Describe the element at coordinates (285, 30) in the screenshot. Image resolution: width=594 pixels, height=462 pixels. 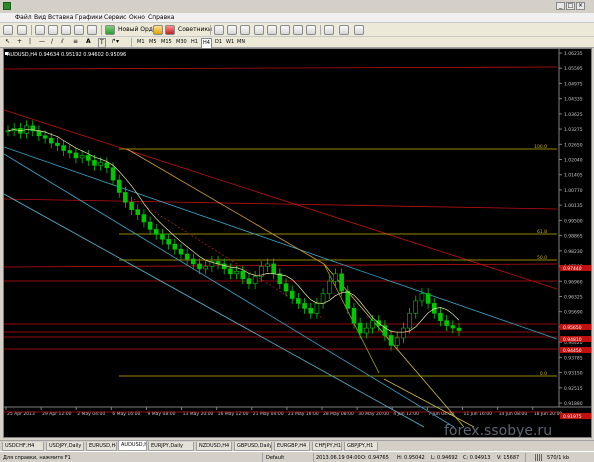
I see `tile-windows-icon` at that location.